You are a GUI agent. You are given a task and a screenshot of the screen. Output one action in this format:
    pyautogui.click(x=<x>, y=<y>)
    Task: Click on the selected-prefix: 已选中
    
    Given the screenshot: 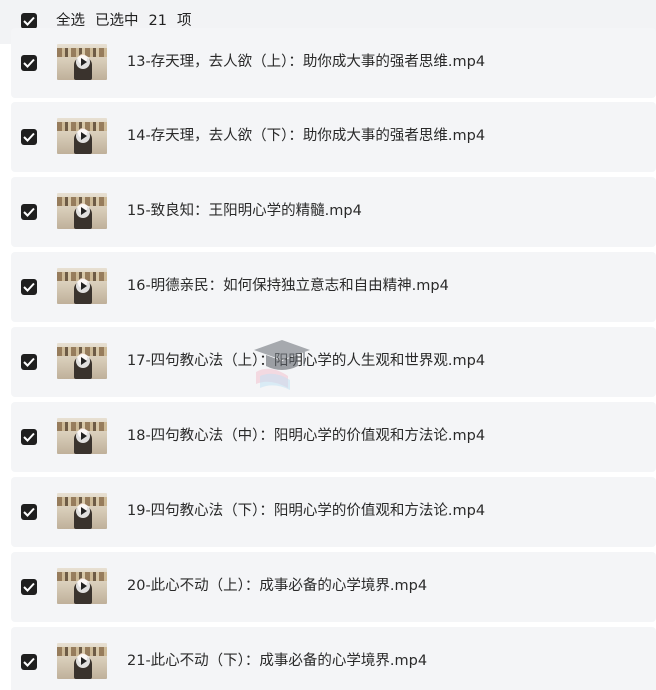 What is the action you would take?
    pyautogui.click(x=117, y=21)
    